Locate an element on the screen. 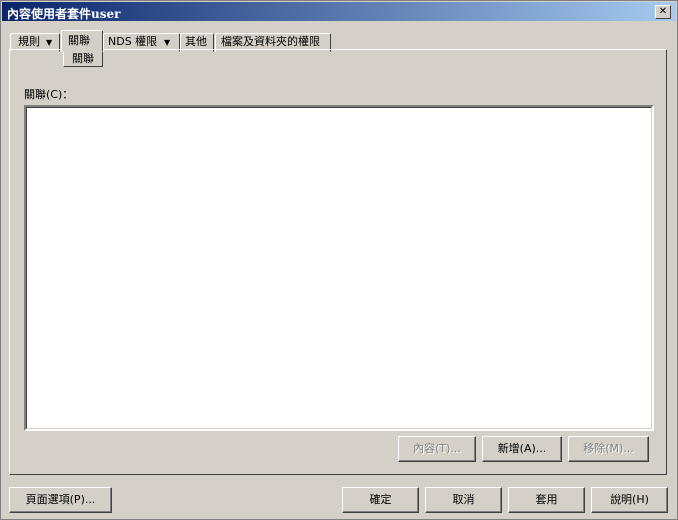 This screenshot has width=678, height=520. apply-button: 套用 is located at coordinates (546, 500).